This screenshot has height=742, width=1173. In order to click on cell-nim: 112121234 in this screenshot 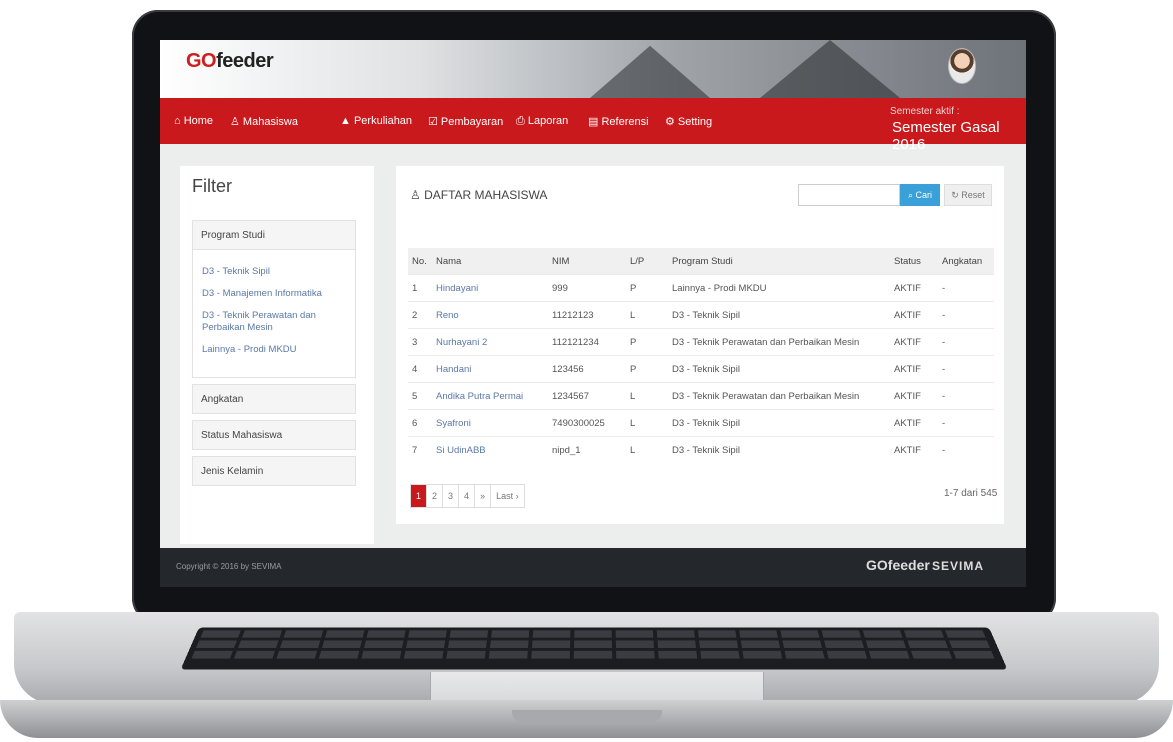, I will do `click(587, 342)`.